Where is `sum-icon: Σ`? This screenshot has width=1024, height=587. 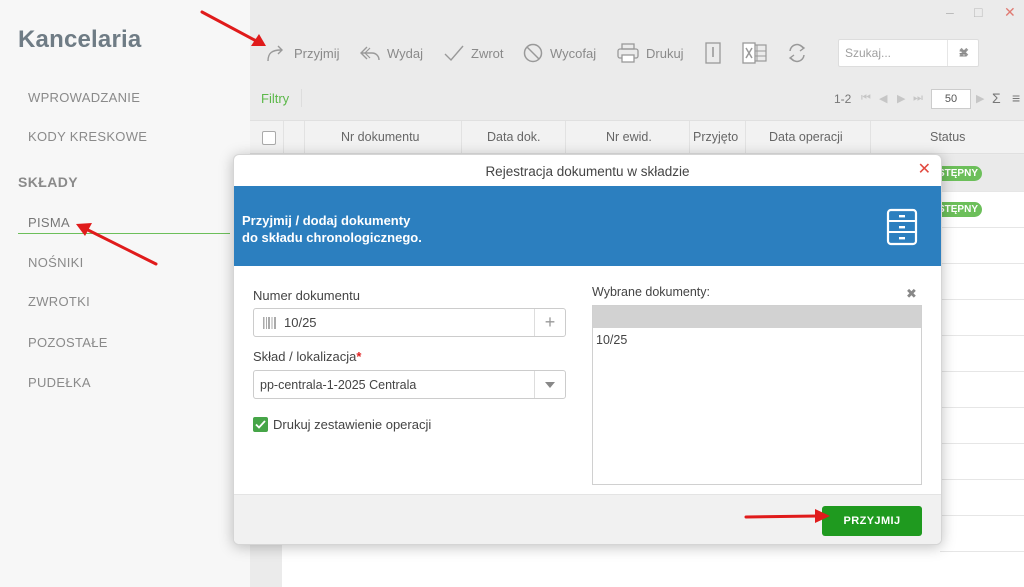 sum-icon: Σ is located at coordinates (996, 98).